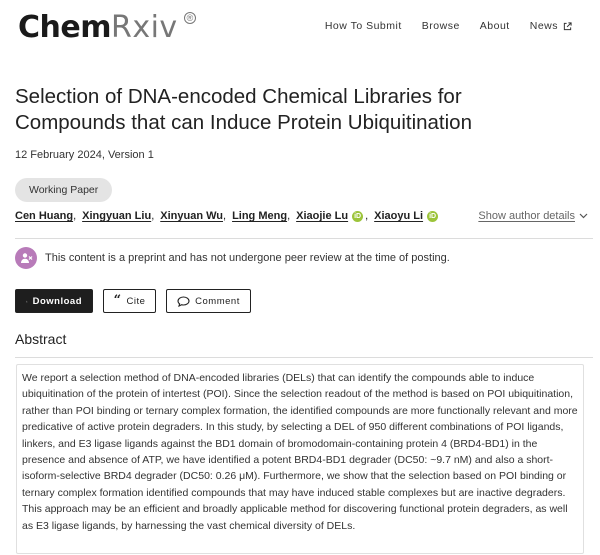  I want to click on comment-button: Comment, so click(208, 301).